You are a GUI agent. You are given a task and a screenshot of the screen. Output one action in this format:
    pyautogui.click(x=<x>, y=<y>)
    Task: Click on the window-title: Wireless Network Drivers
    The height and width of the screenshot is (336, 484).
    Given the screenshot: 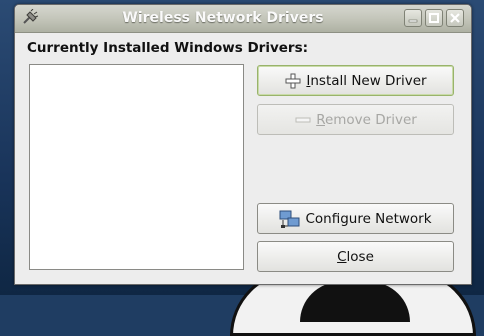 What is the action you would take?
    pyautogui.click(x=223, y=18)
    